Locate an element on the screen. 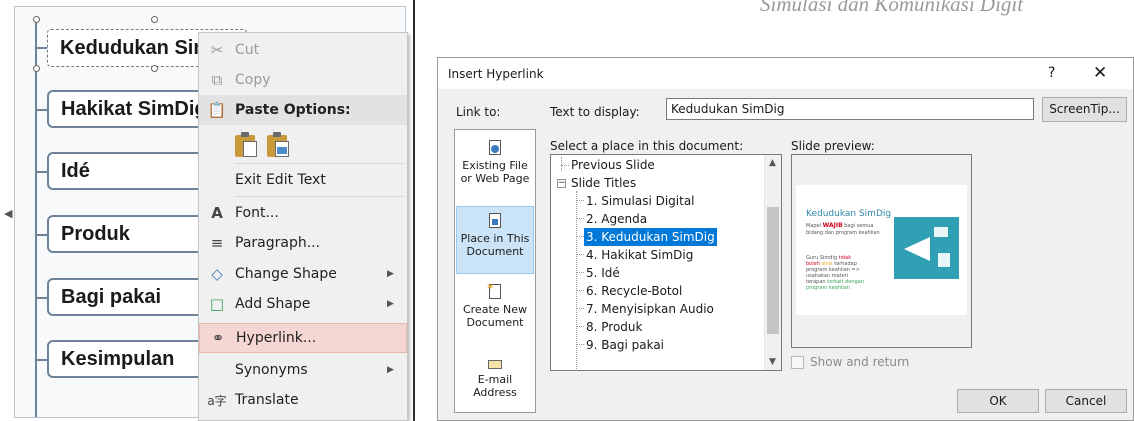  chevron-right-icon: ▶ is located at coordinates (390, 304).